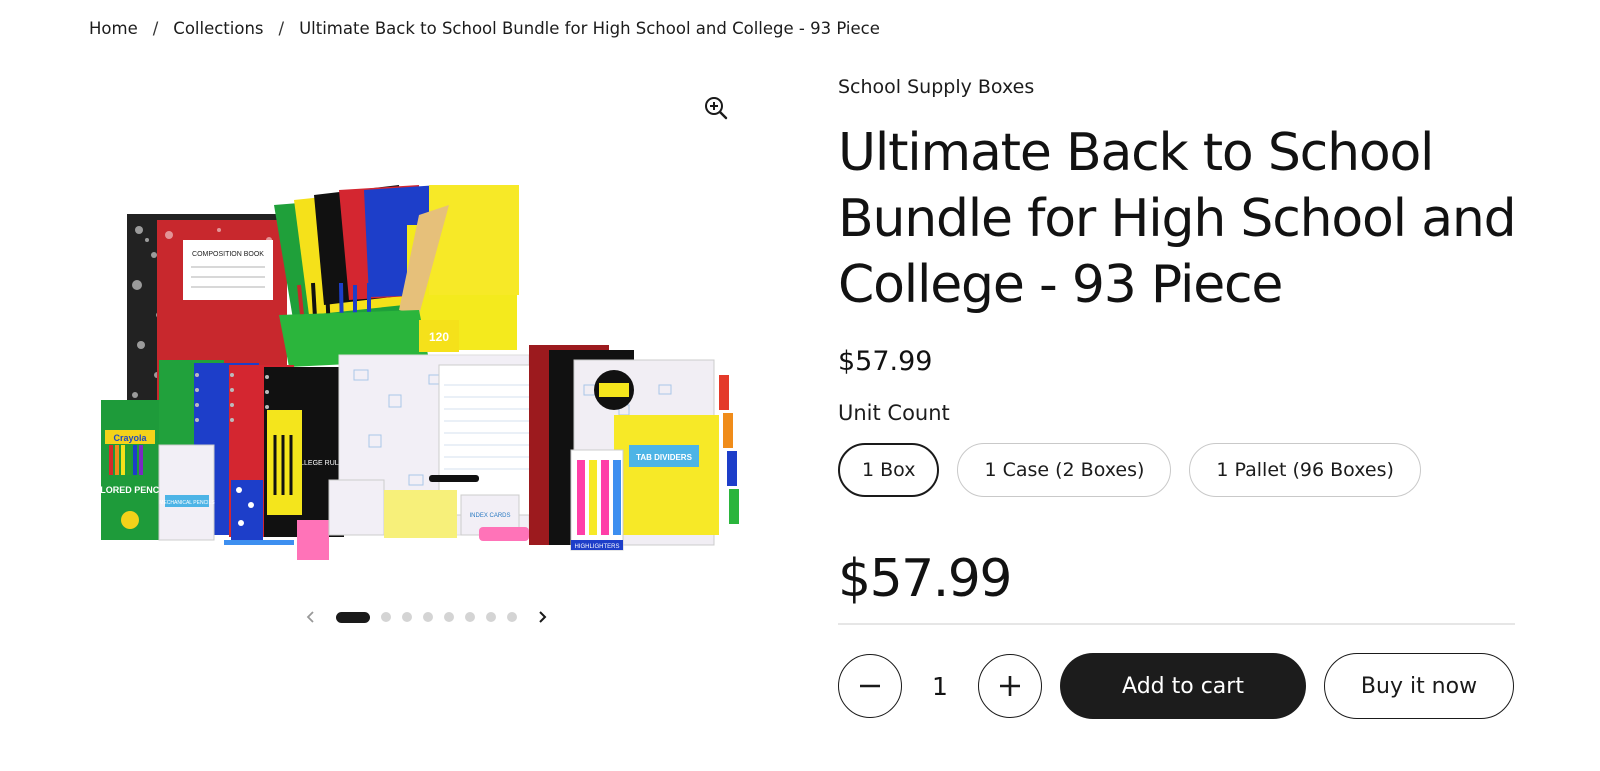 The height and width of the screenshot is (771, 1600). What do you see at coordinates (1305, 470) in the screenshot?
I see `variant-option-1-pallet: 1 Pallet (96 Boxes)` at bounding box center [1305, 470].